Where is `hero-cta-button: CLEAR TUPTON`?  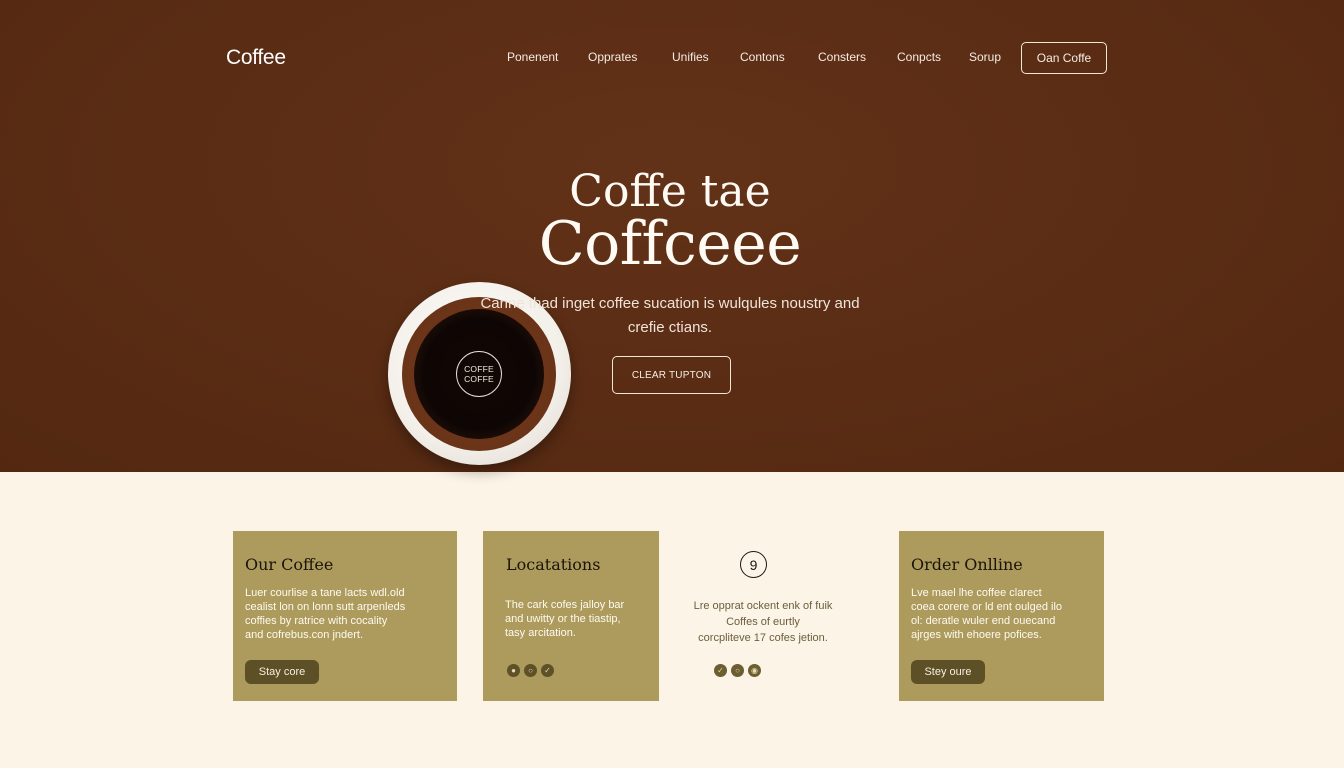
hero-cta-button: CLEAR TUPTON is located at coordinates (671, 375).